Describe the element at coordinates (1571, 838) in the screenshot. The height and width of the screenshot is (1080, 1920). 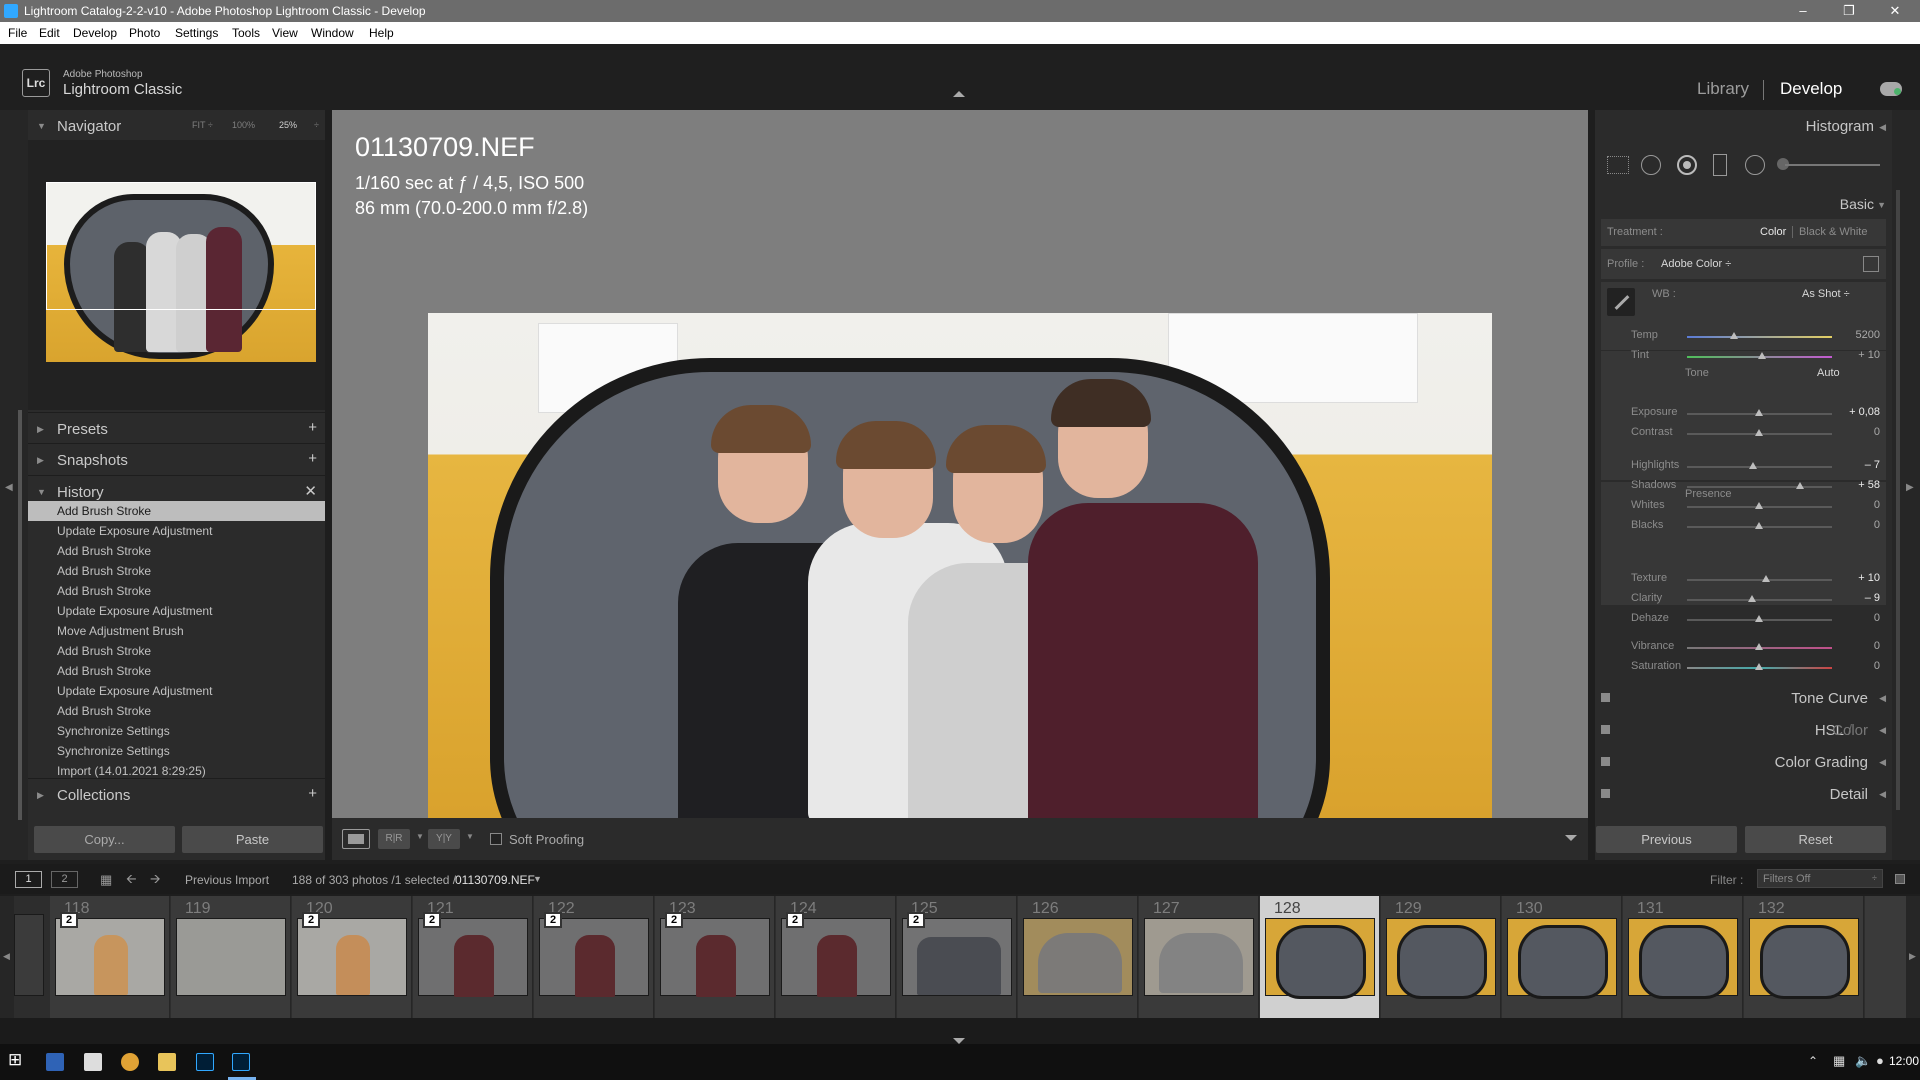
I see `toolbar-menu-icon` at that location.